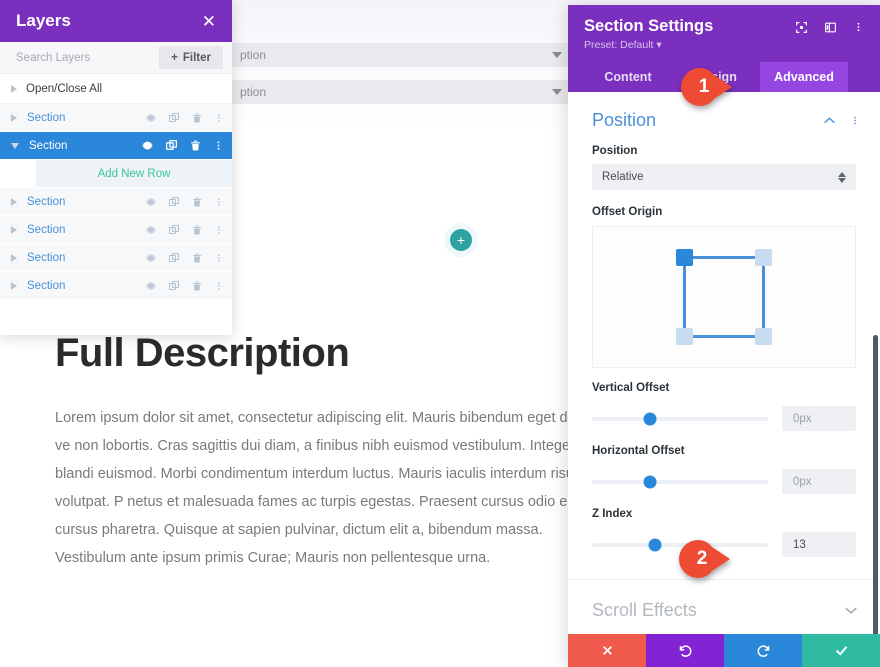 This screenshot has width=880, height=667. Describe the element at coordinates (724, 399) in the screenshot. I see `vertical-offset-field: Vertical Offset 0px` at that location.